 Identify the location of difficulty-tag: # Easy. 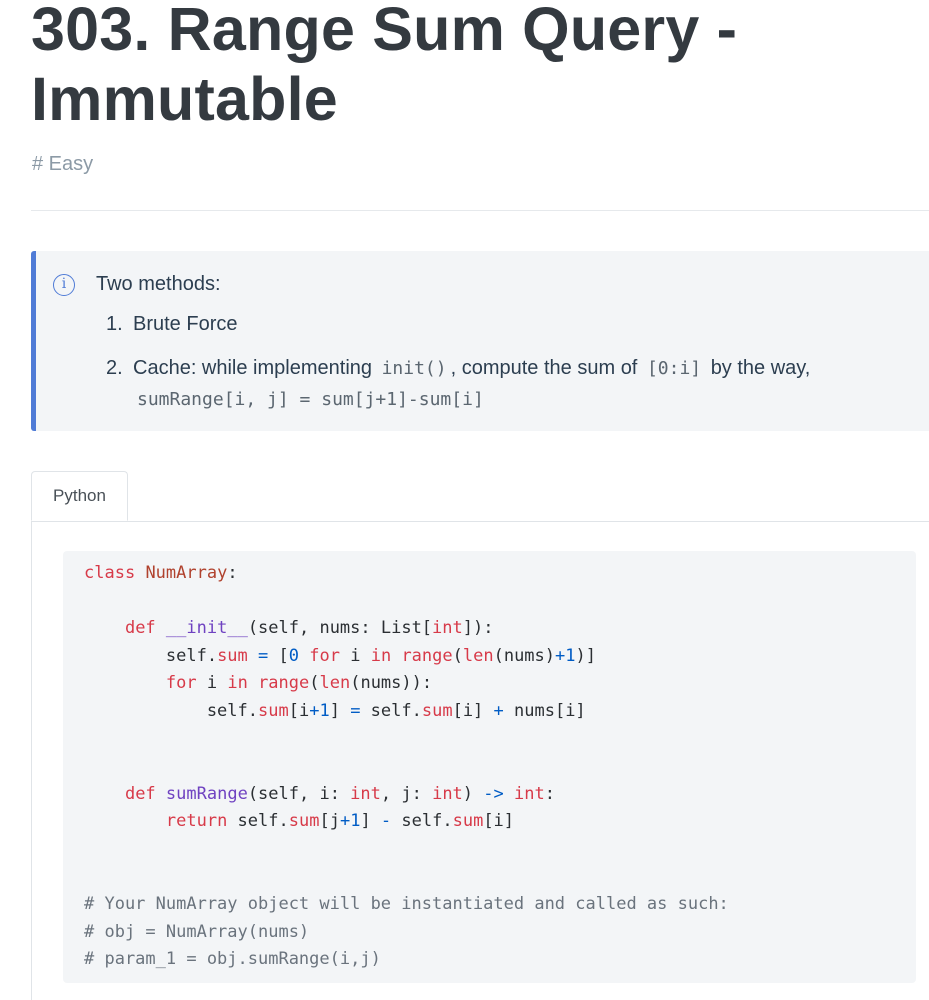
(62, 164).